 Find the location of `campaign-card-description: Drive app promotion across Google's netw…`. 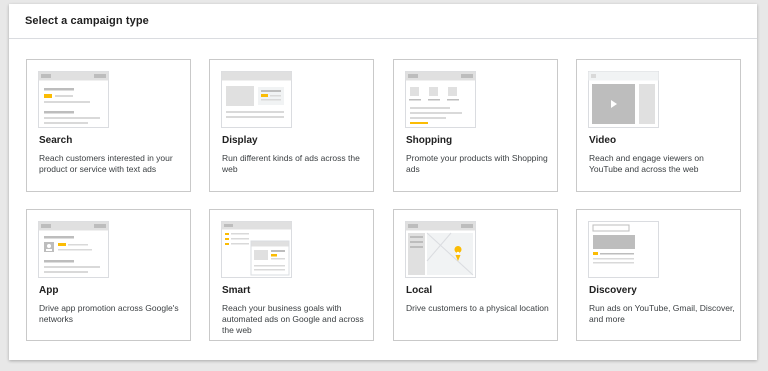

campaign-card-description: Drive app promotion across Google's netw… is located at coordinates (109, 313).